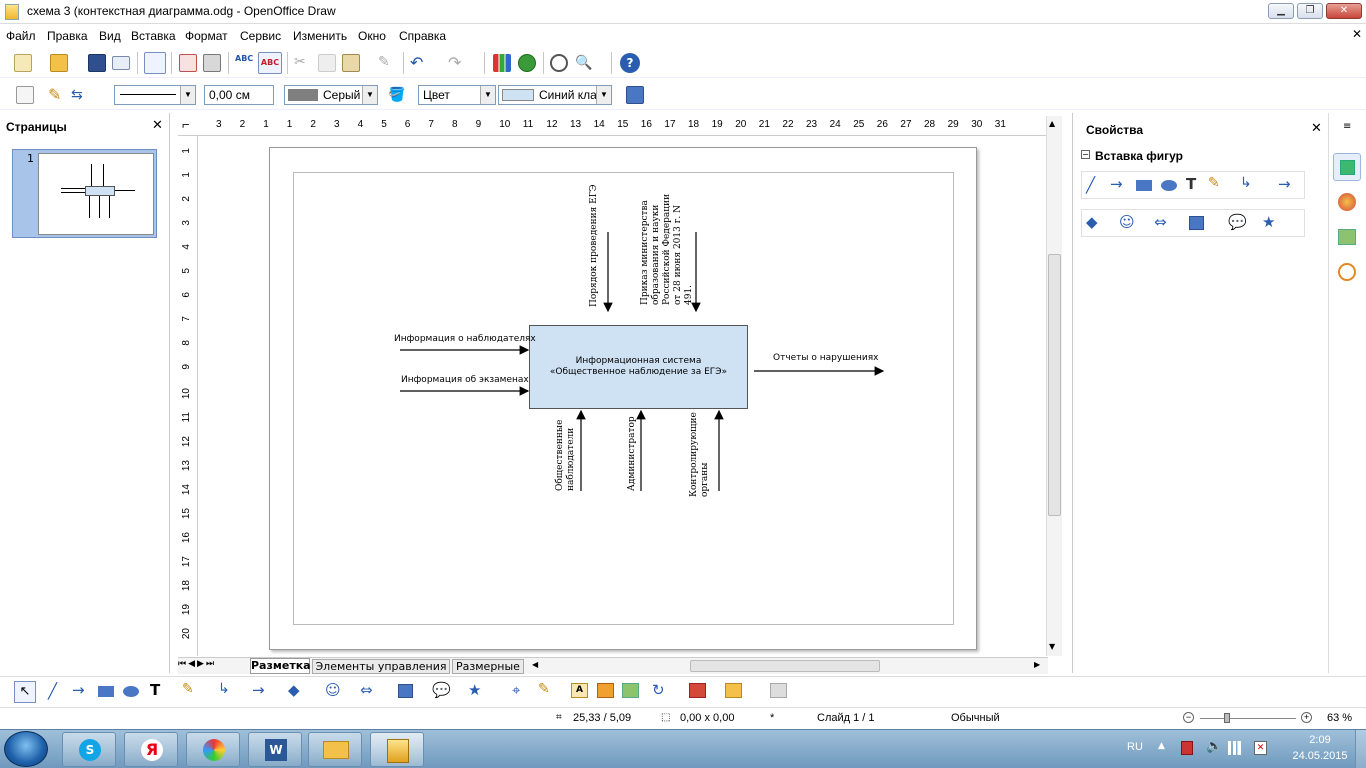 This screenshot has width=1366, height=768. What do you see at coordinates (21, 36) in the screenshot?
I see `menu-file: Файл` at bounding box center [21, 36].